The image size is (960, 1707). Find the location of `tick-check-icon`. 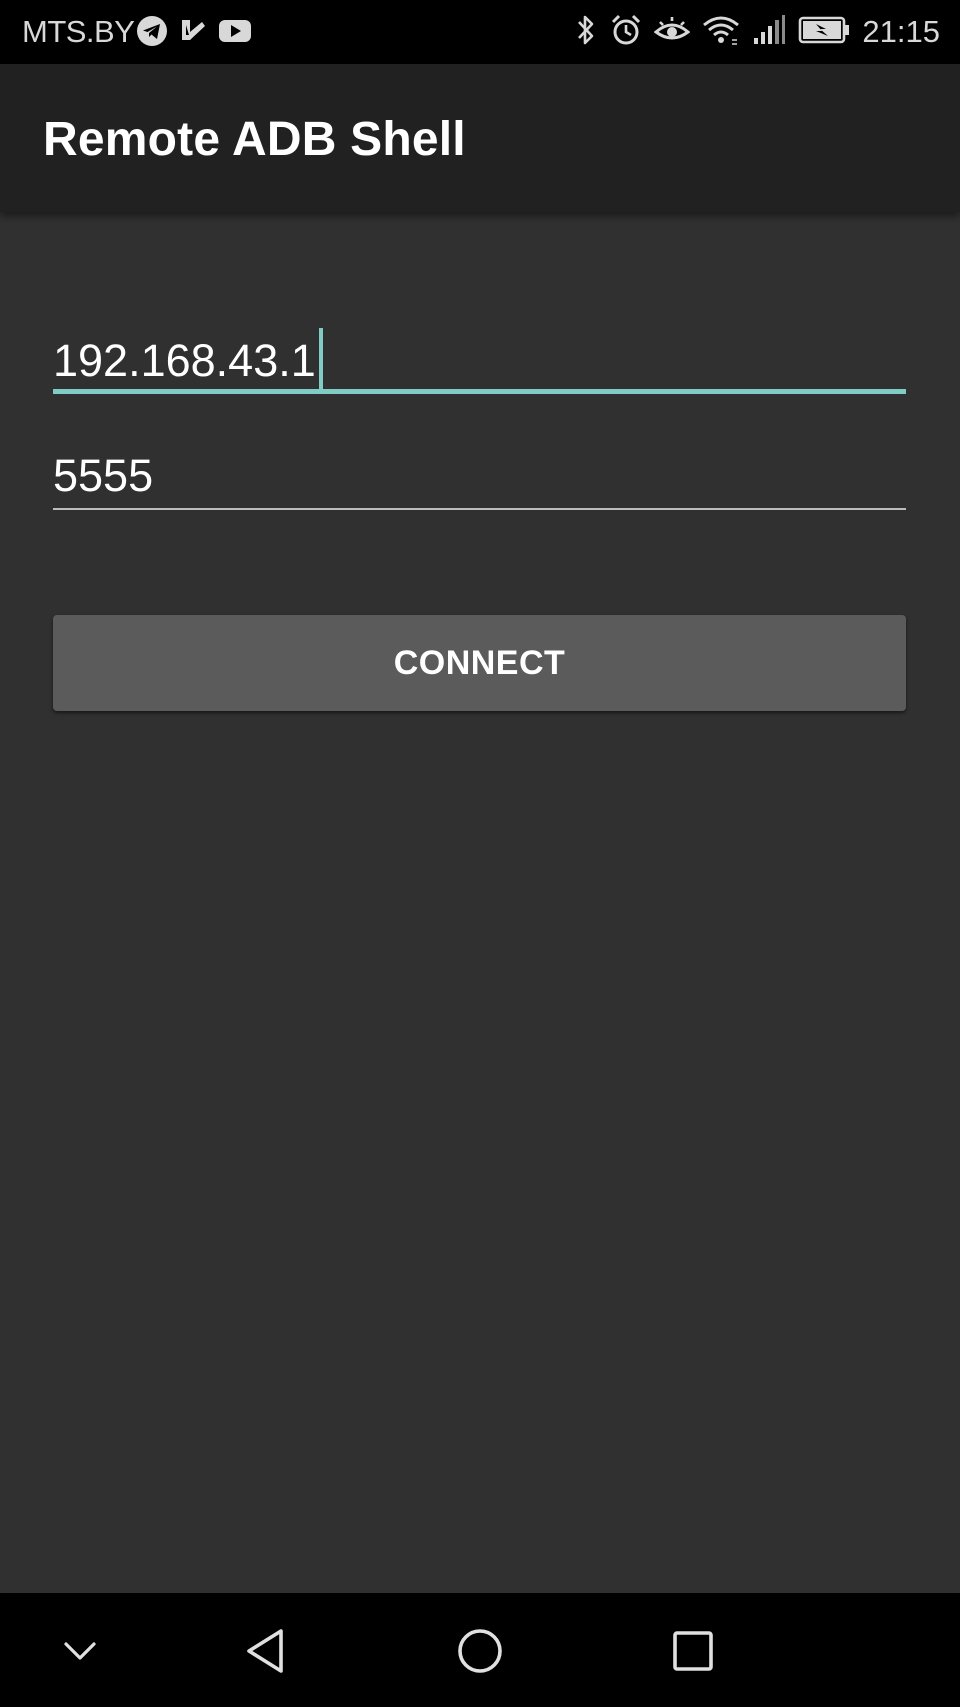

tick-check-icon is located at coordinates (193, 33).